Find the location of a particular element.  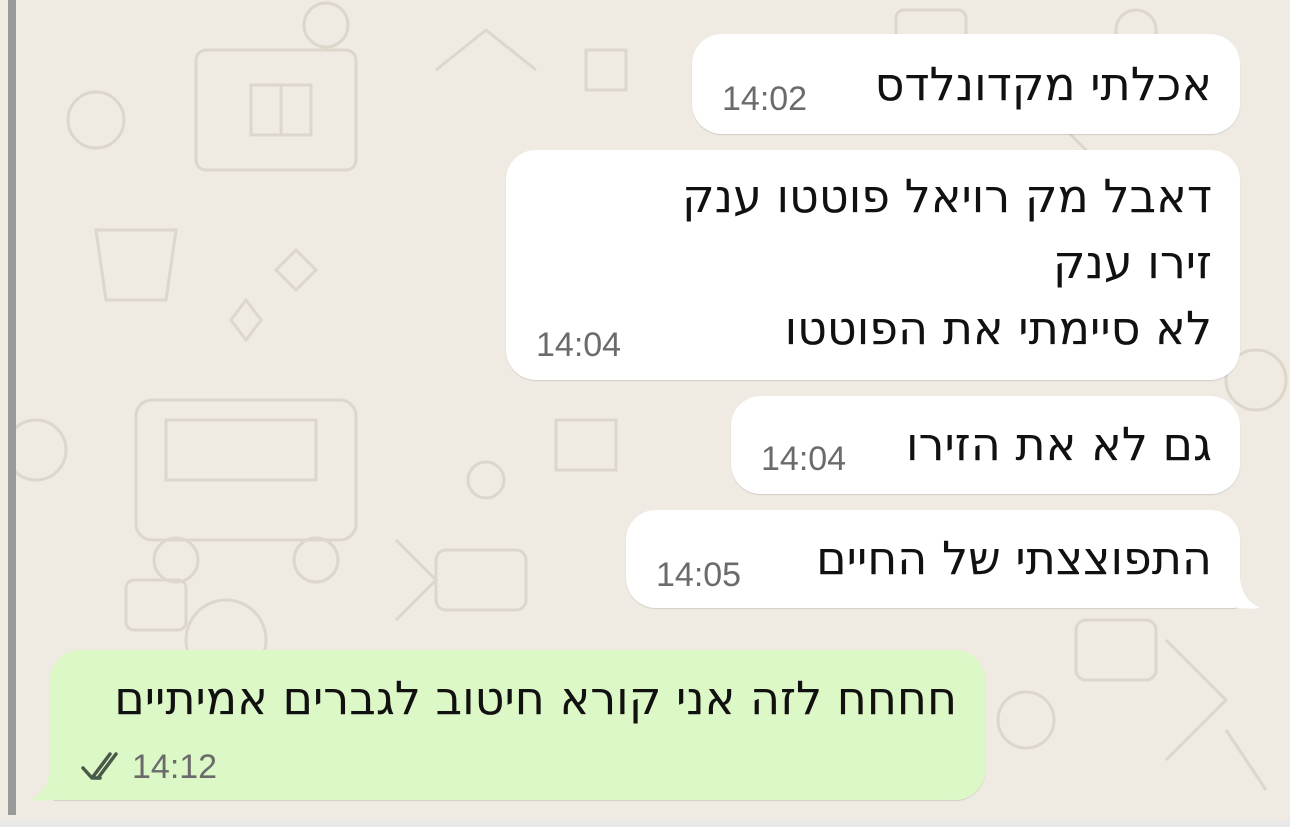

incoming-message-bubble: גם לא את הזירו 14:04 is located at coordinates (985, 445).